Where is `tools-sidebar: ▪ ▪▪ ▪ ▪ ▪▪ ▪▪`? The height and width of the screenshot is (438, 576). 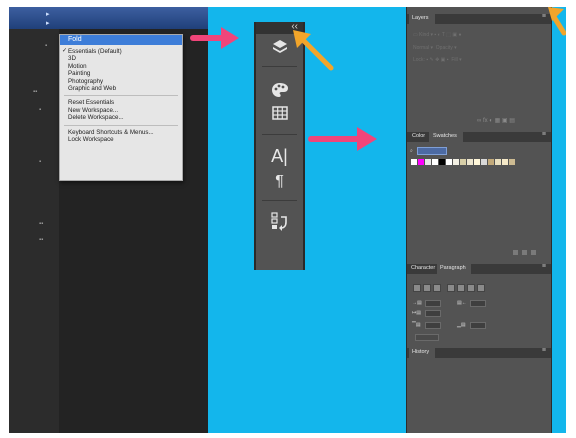 tools-sidebar: ▪ ▪▪ ▪ ▪ ▪▪ ▪▪ is located at coordinates (34, 231).